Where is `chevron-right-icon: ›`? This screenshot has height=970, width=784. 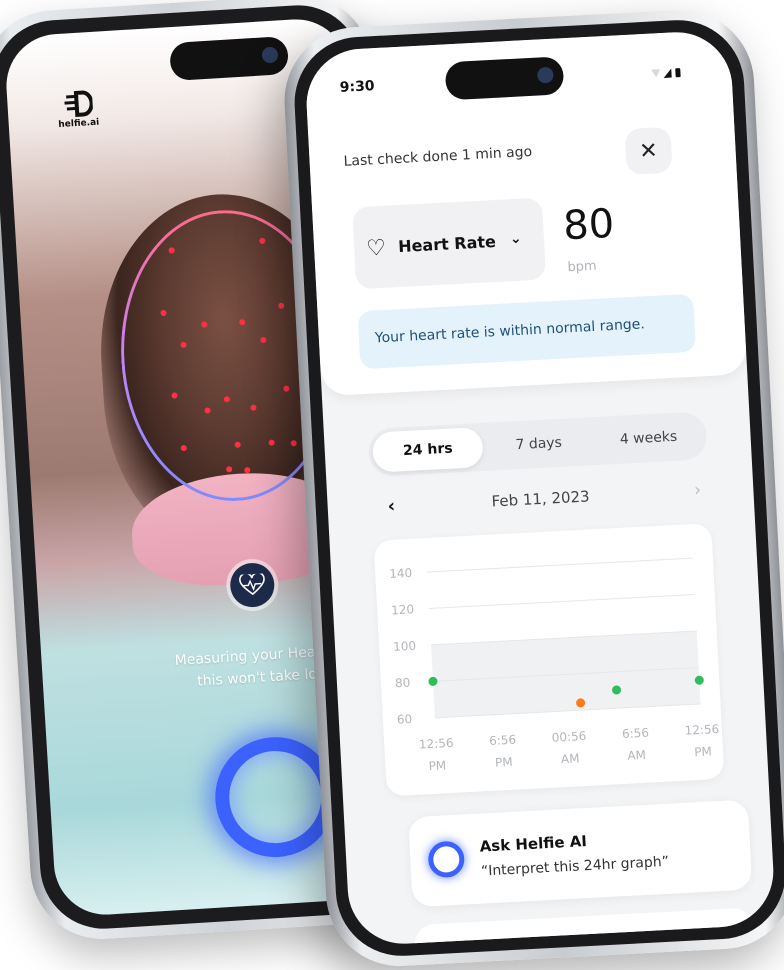 chevron-right-icon: › is located at coordinates (698, 490).